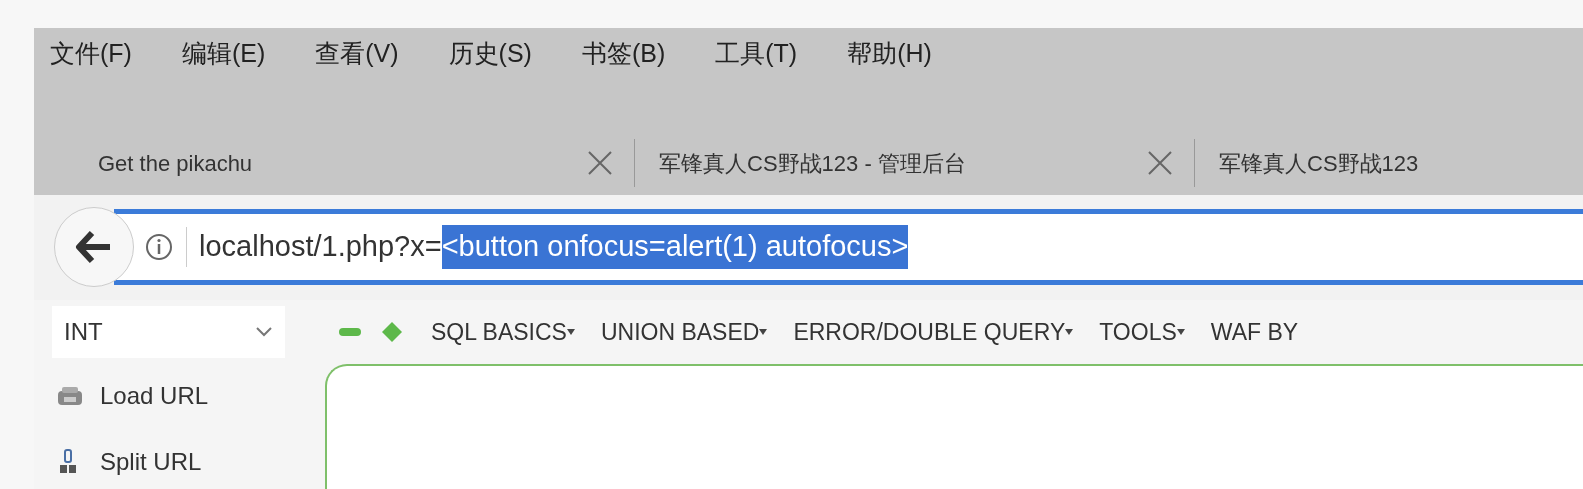 The image size is (1583, 489). Describe the element at coordinates (223, 54) in the screenshot. I see `menu-item: 编辑(E)` at that location.